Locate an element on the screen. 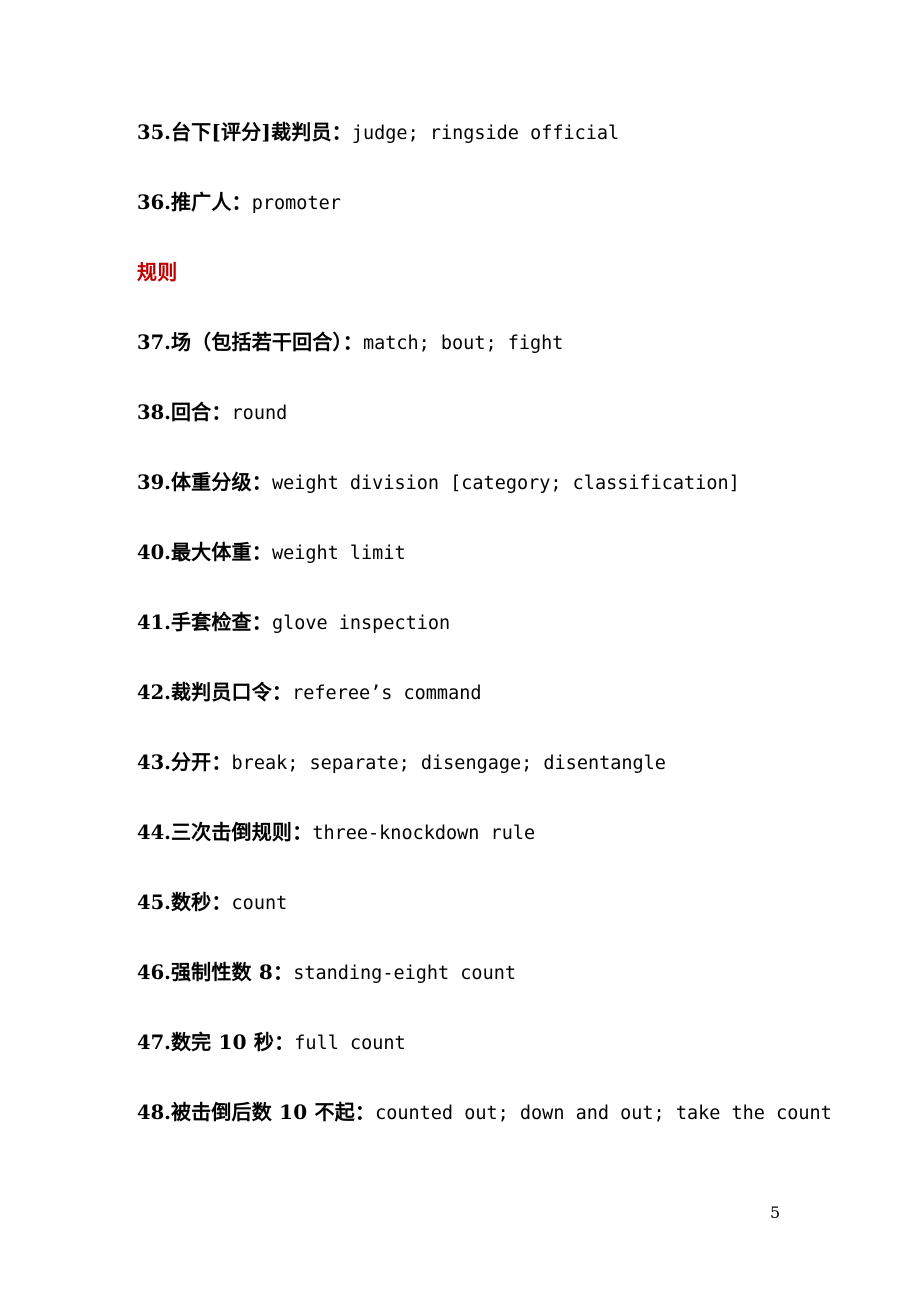 The image size is (920, 1302). entry-term-english: count is located at coordinates (259, 903).